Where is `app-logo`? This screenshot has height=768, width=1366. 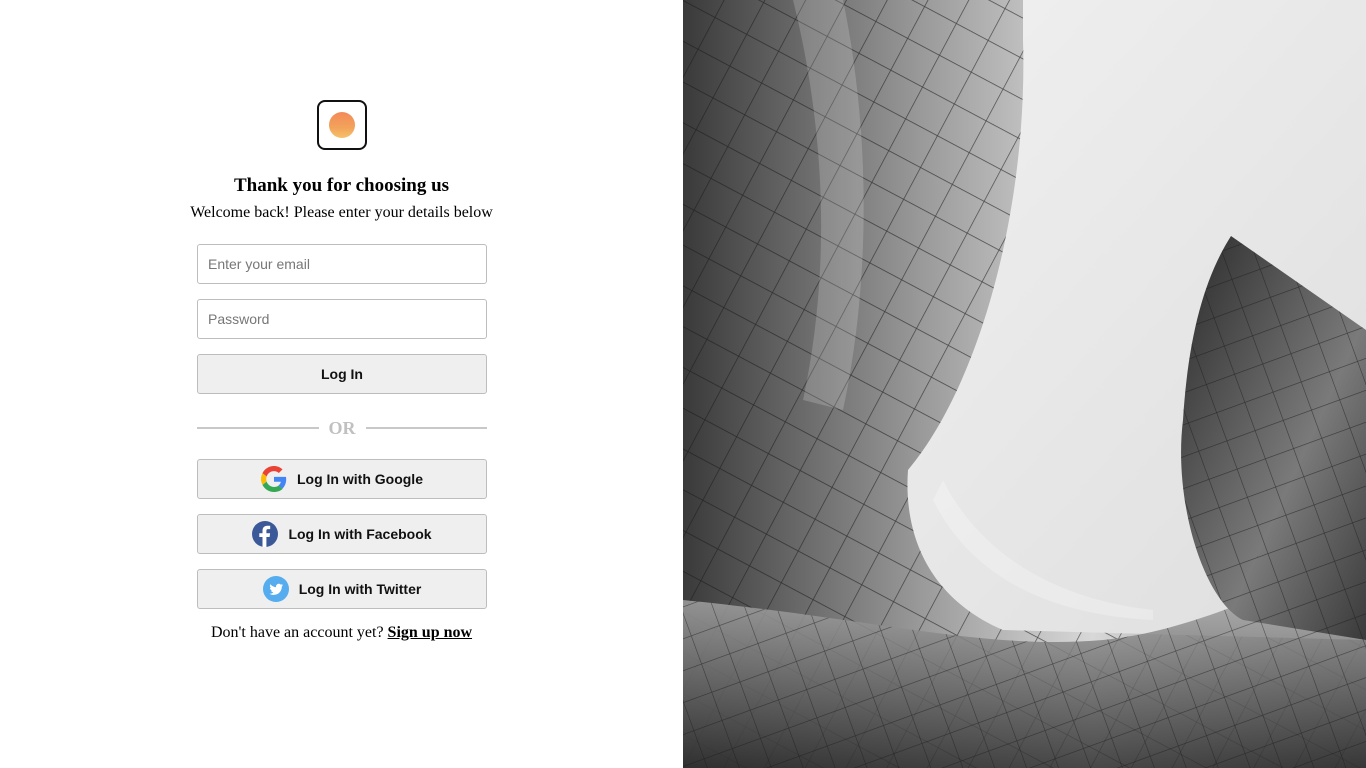
app-logo is located at coordinates (342, 125).